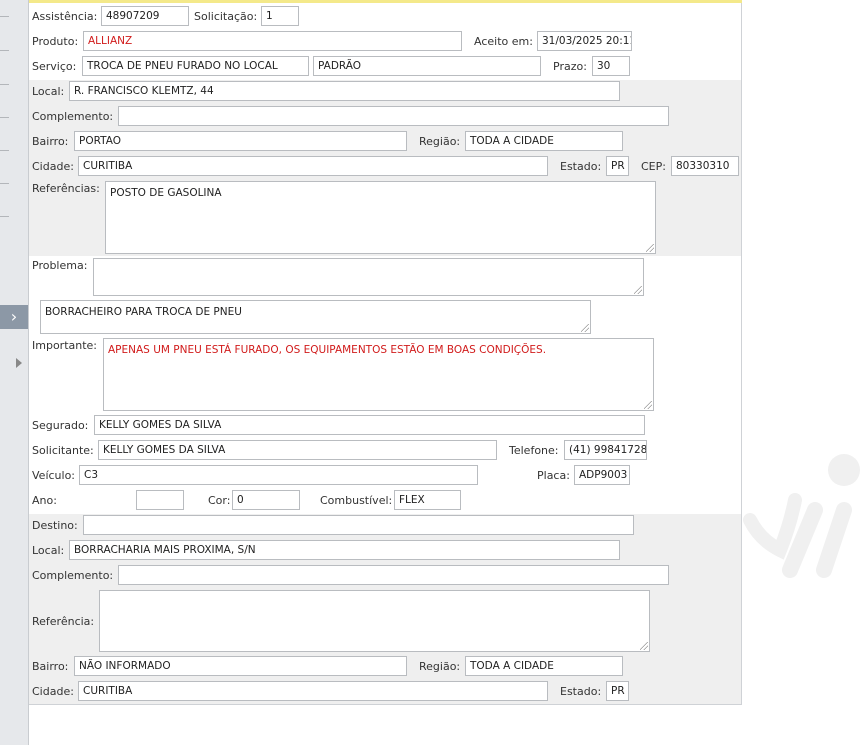 This screenshot has height=745, width=868. I want to click on rail-toggle-button: ›, so click(14, 317).